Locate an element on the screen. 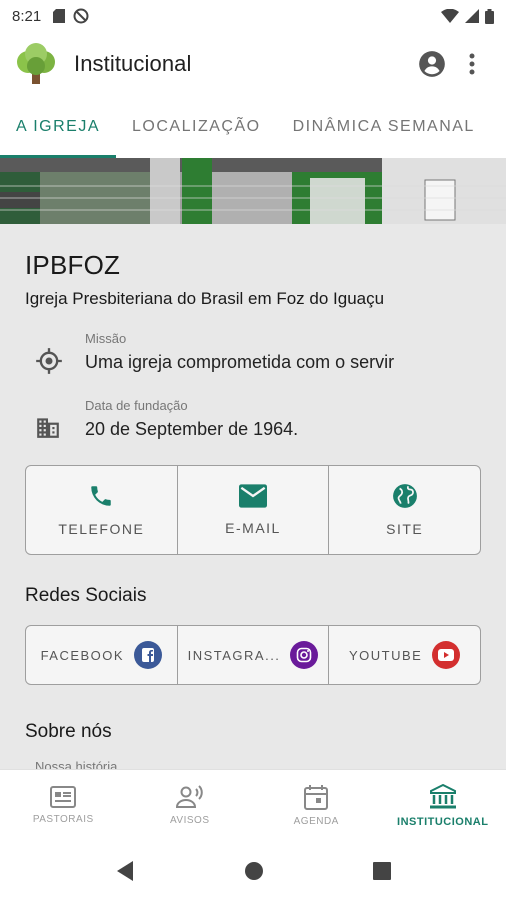 This screenshot has width=506, height=900. foundation-value: 20 de September de 1964. is located at coordinates (192, 429).